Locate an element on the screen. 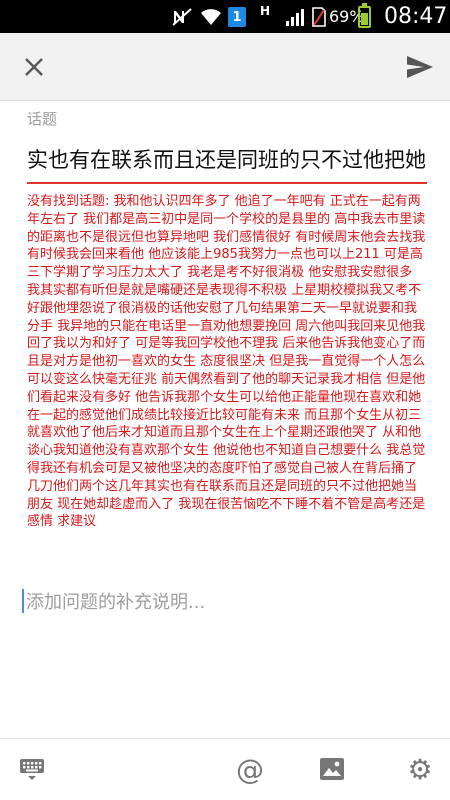 The image size is (450, 800). question-title-text: 实也有在联系而且还是同班的只不过他把她 is located at coordinates (226, 160).